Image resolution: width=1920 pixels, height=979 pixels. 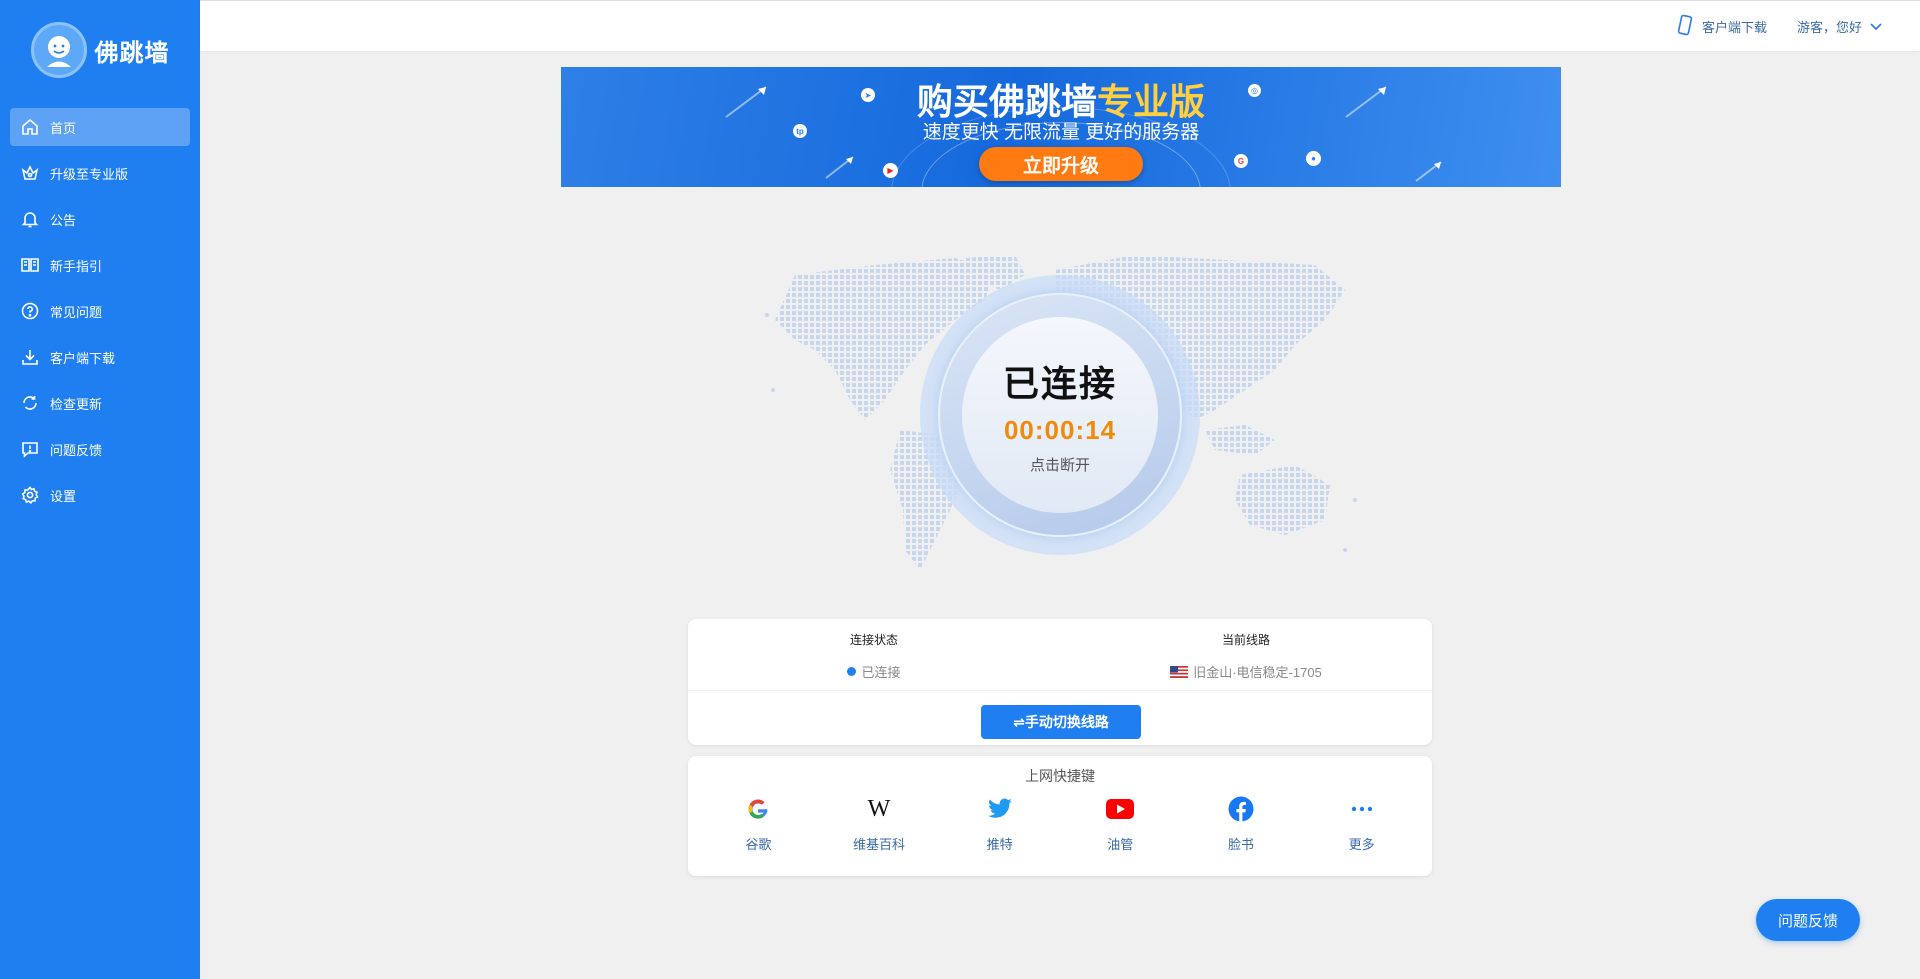 I want to click on header-download-link: 客户端下载, so click(x=1721, y=26).